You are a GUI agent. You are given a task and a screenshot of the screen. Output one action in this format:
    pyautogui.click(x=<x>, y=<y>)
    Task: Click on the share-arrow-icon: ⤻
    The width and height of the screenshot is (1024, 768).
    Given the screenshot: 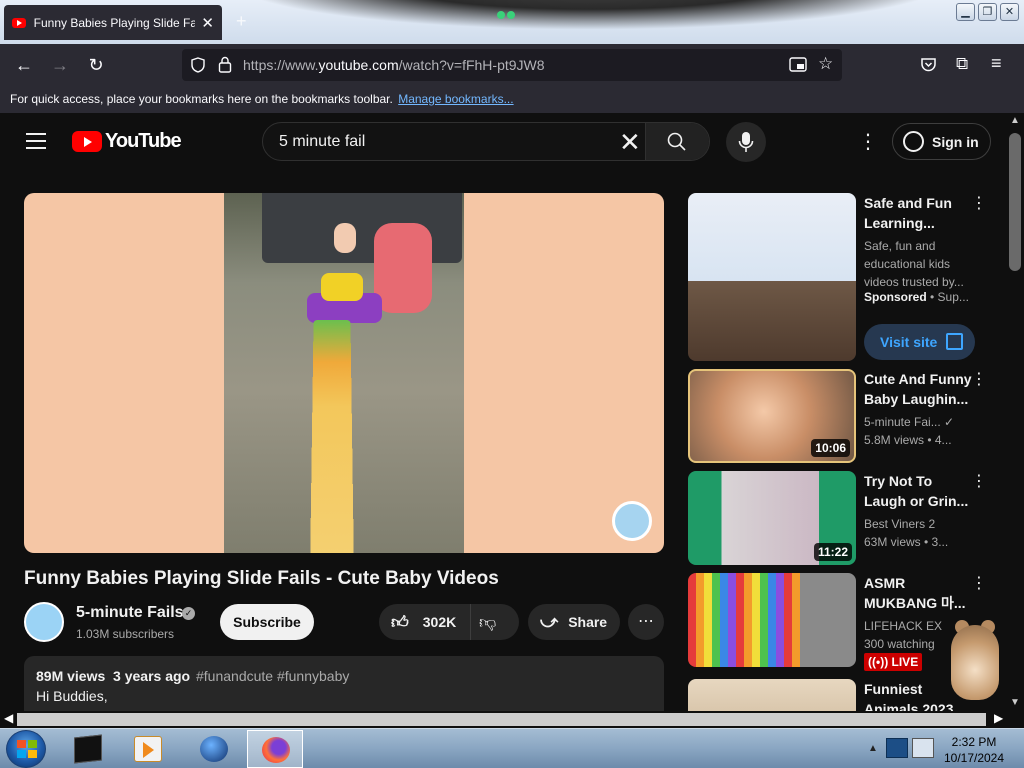 What is the action you would take?
    pyautogui.click(x=549, y=621)
    